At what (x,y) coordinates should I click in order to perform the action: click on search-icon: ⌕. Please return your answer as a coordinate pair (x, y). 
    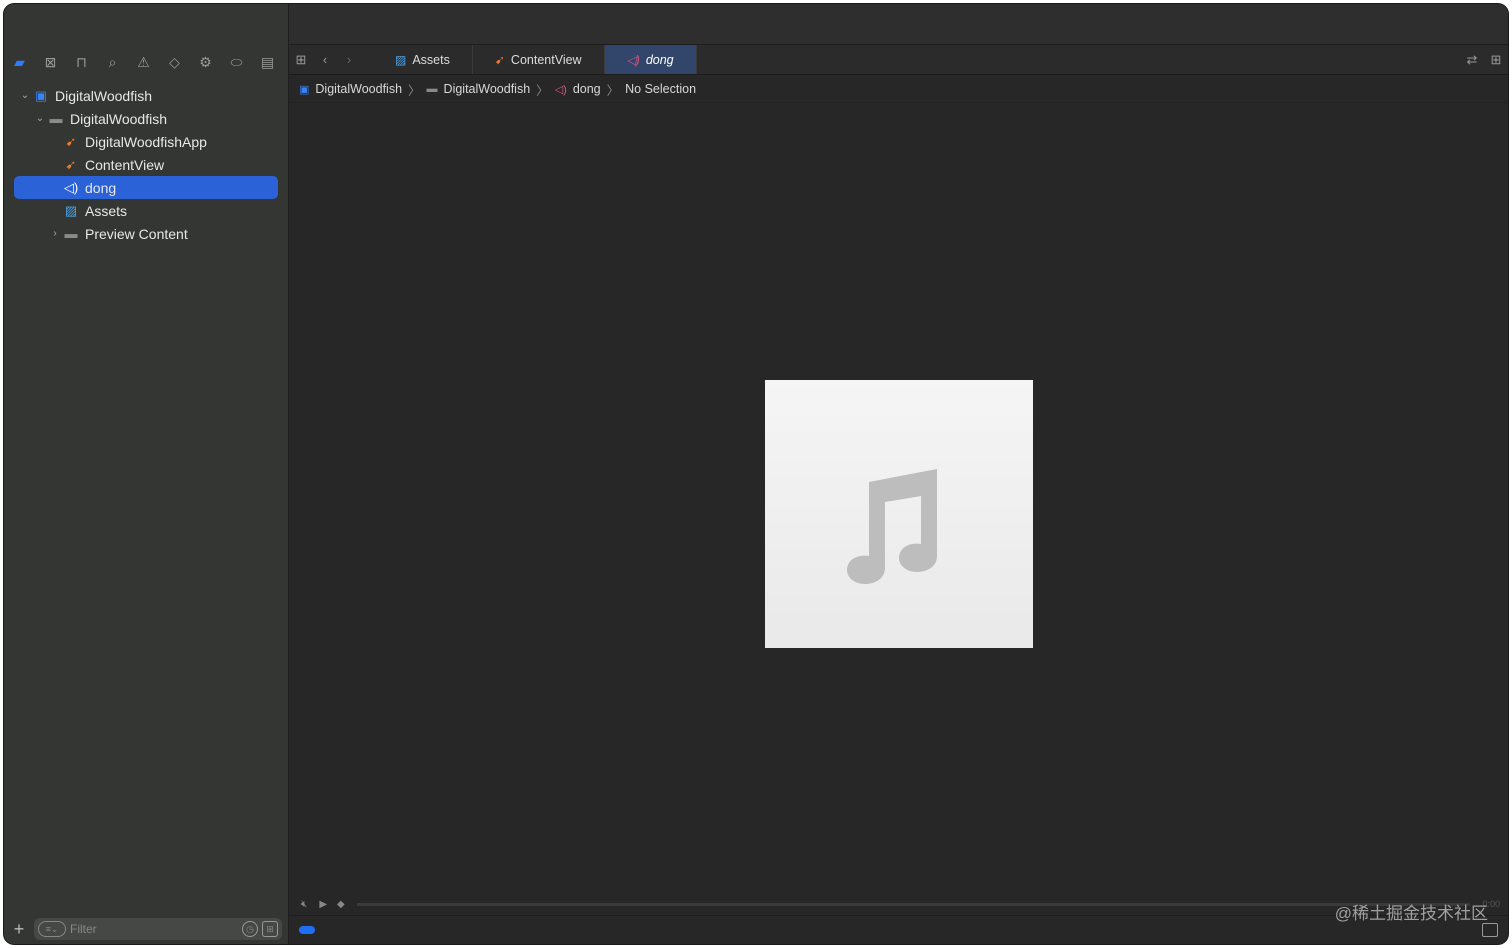
    Looking at the image, I should click on (112, 62).